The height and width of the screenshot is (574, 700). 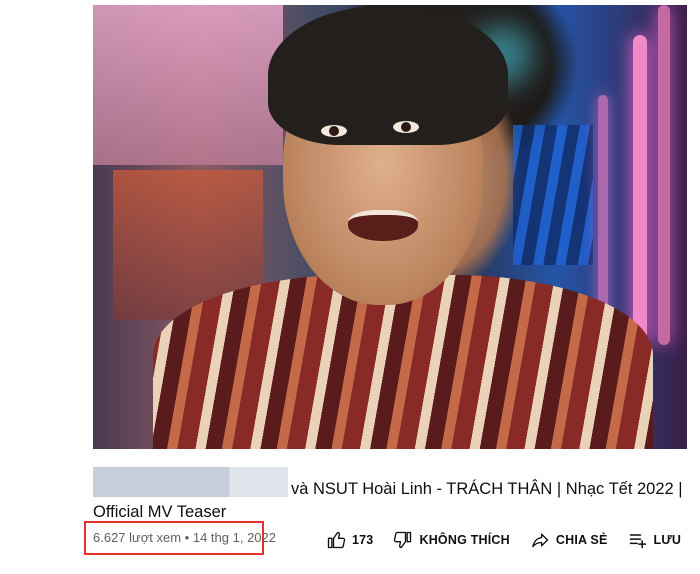 I want to click on video-bg-light, so click(x=553, y=195).